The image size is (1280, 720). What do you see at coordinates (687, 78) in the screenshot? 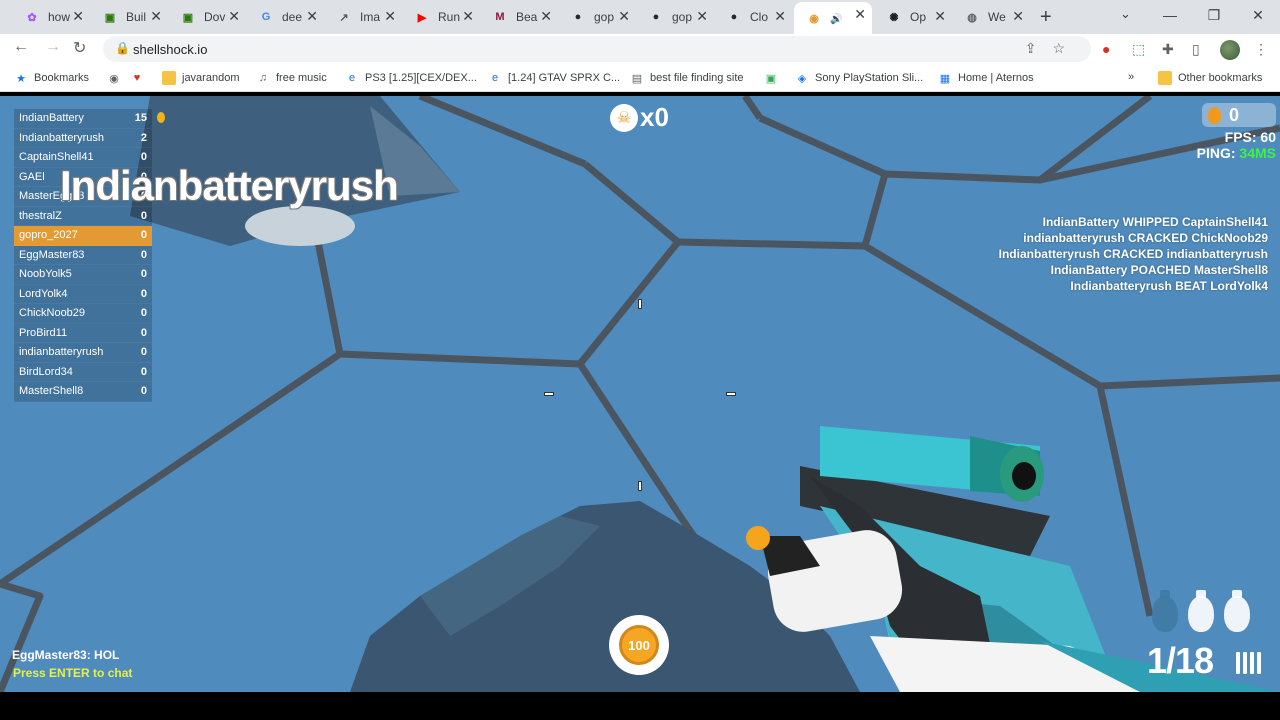
I see `bookmark-item: ▤ best file finding site` at bounding box center [687, 78].